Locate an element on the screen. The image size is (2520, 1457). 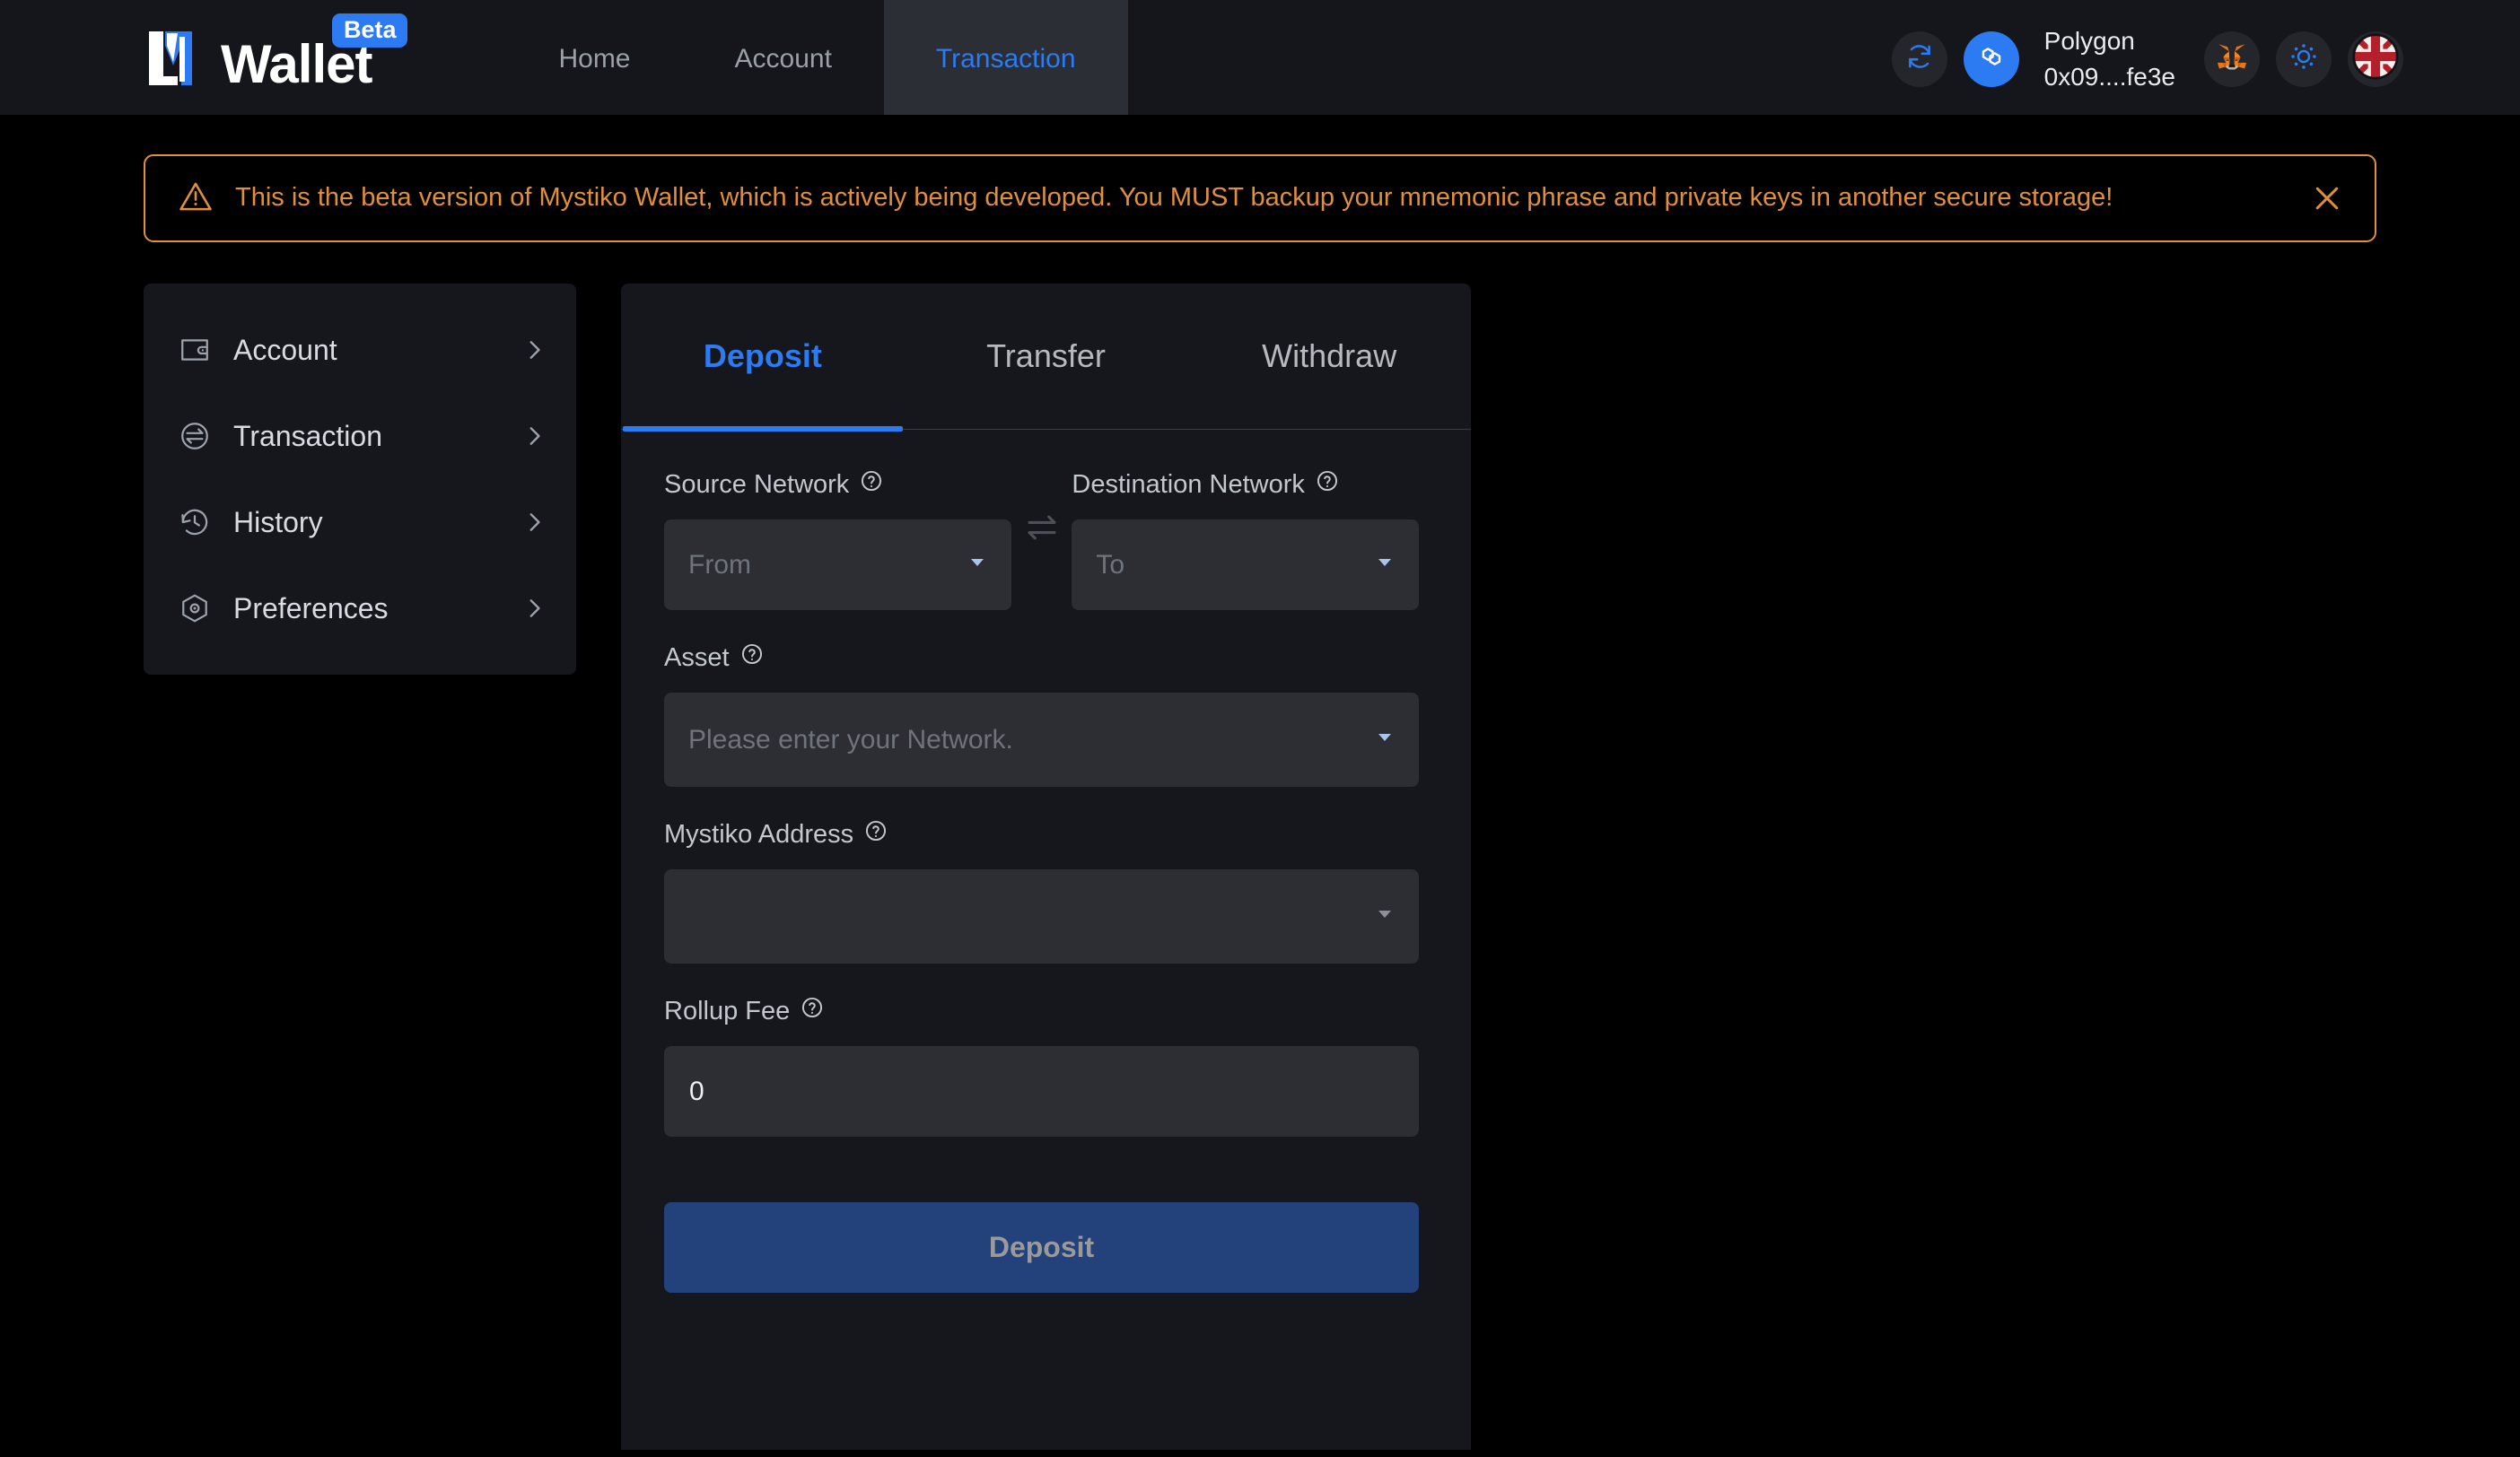
preferences-hexagon-icon is located at coordinates (195, 608).